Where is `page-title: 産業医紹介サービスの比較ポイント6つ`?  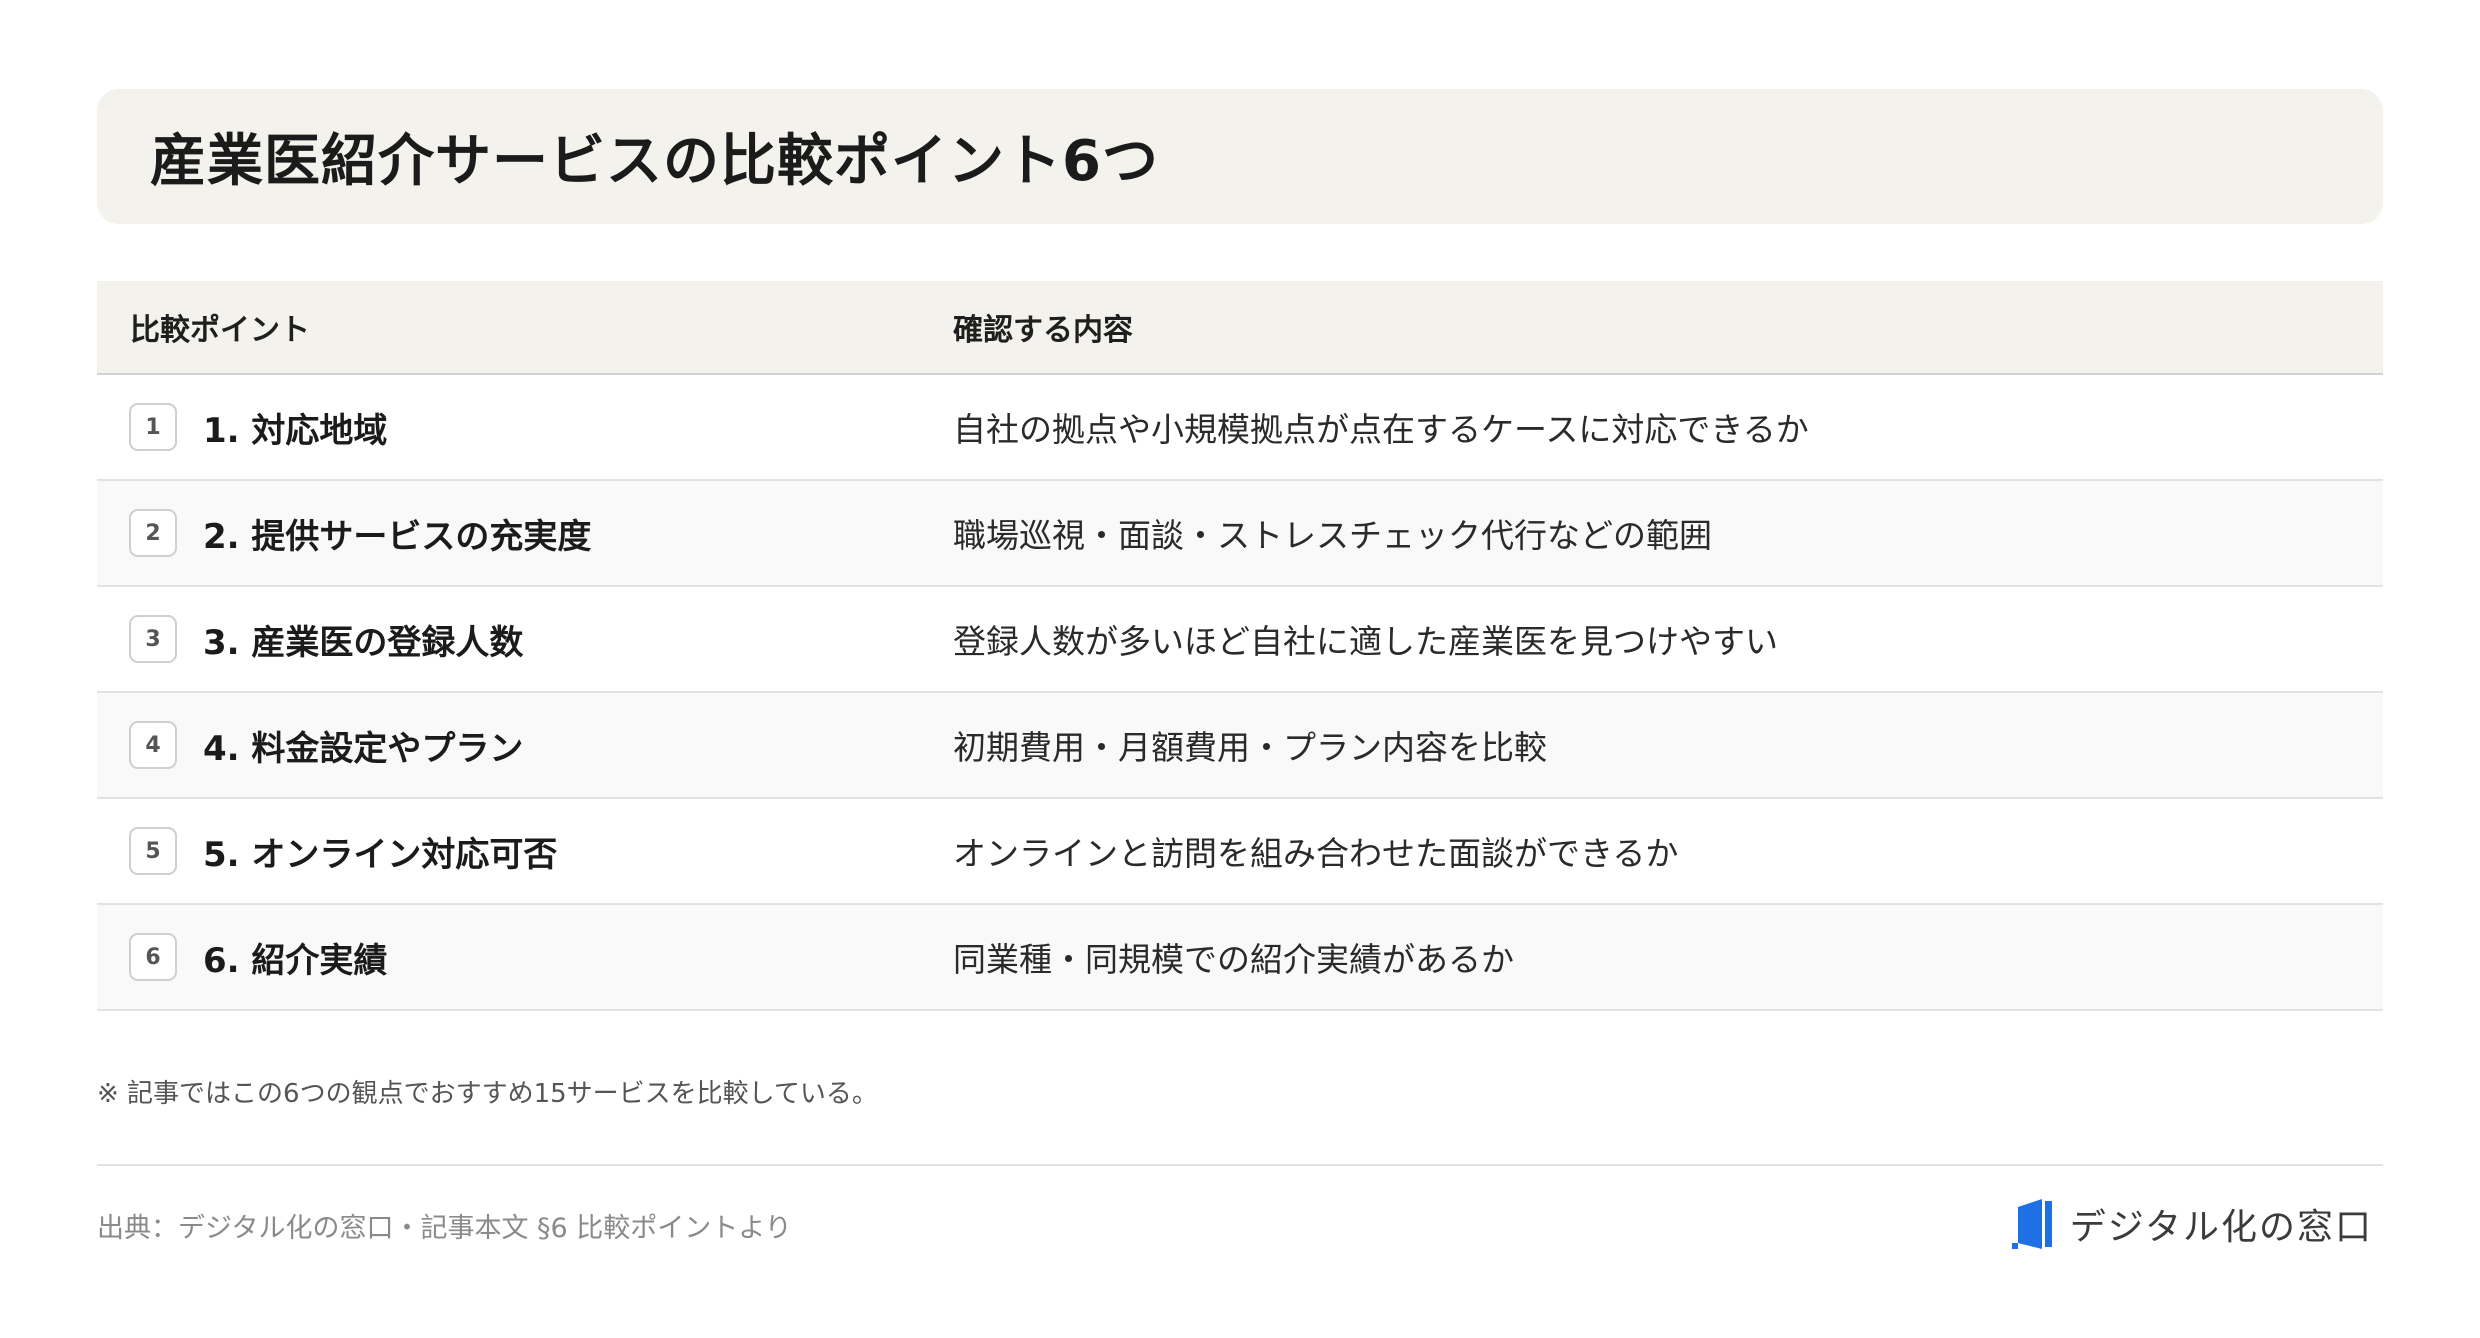 page-title: 産業医紹介サービスの比較ポイント6つ is located at coordinates (654, 161).